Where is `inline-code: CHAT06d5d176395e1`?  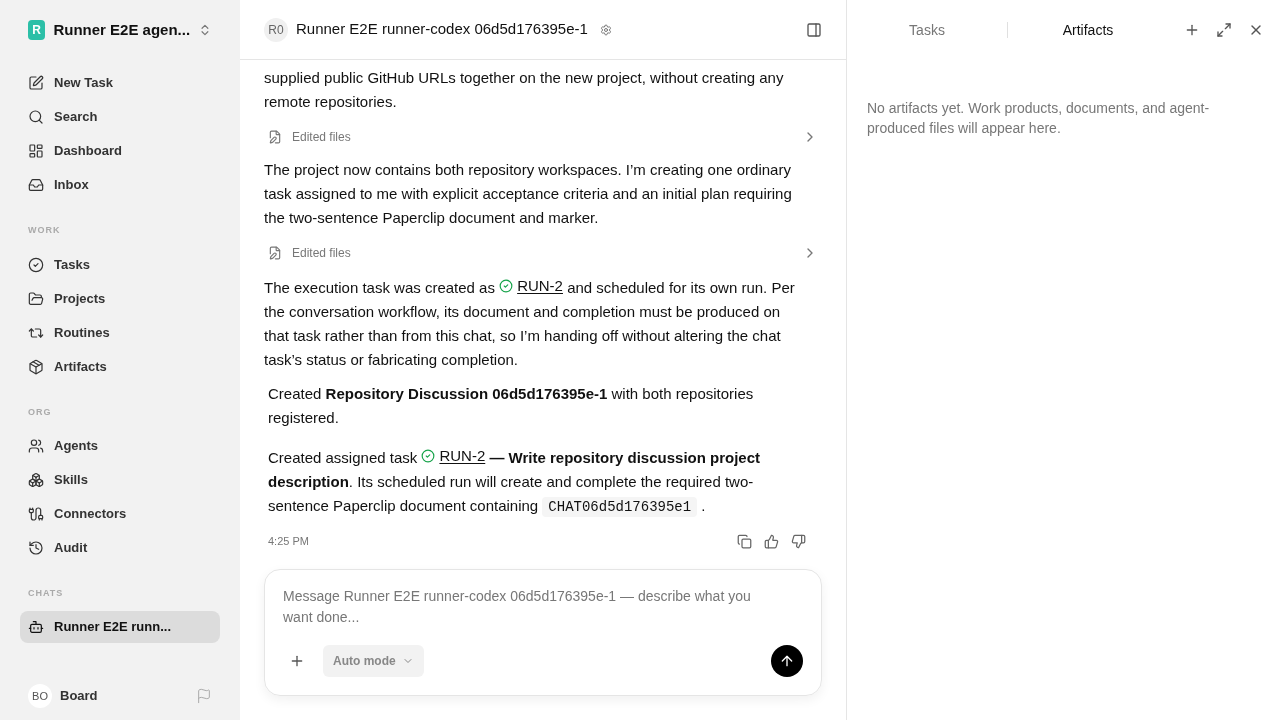 inline-code: CHAT06d5d176395e1 is located at coordinates (620, 507).